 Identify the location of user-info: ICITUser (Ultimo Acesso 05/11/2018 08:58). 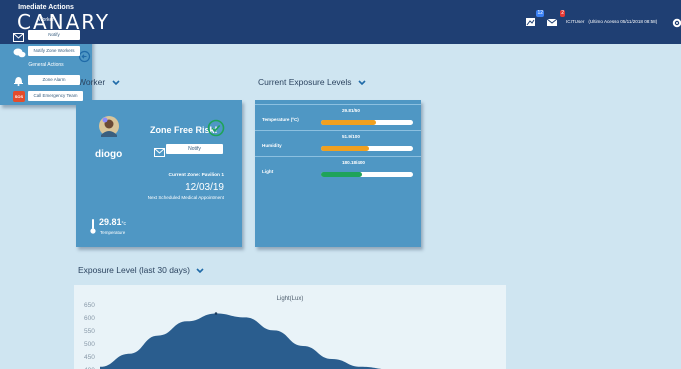
(611, 21).